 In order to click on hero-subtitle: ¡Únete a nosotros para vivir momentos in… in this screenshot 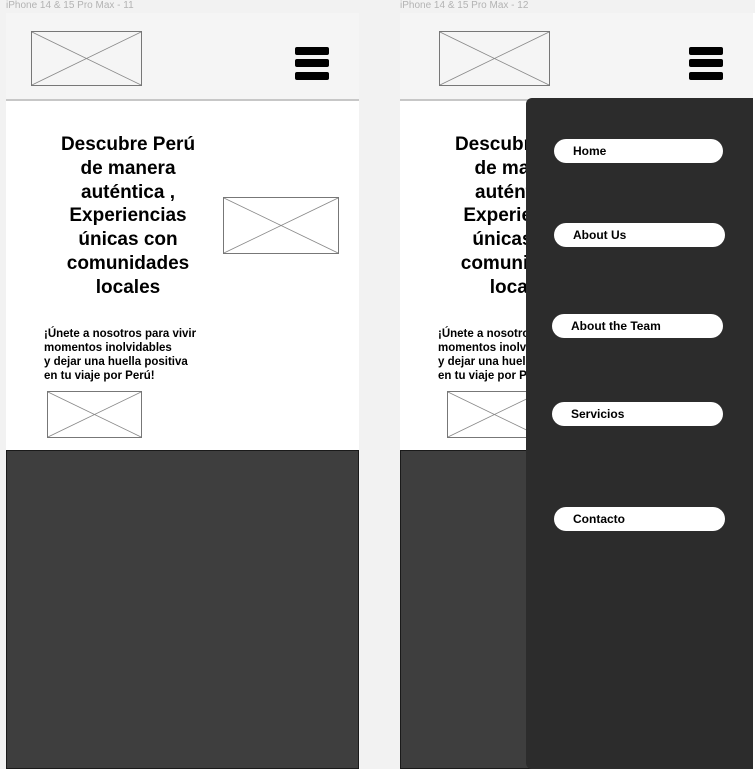, I will do `click(120, 355)`.